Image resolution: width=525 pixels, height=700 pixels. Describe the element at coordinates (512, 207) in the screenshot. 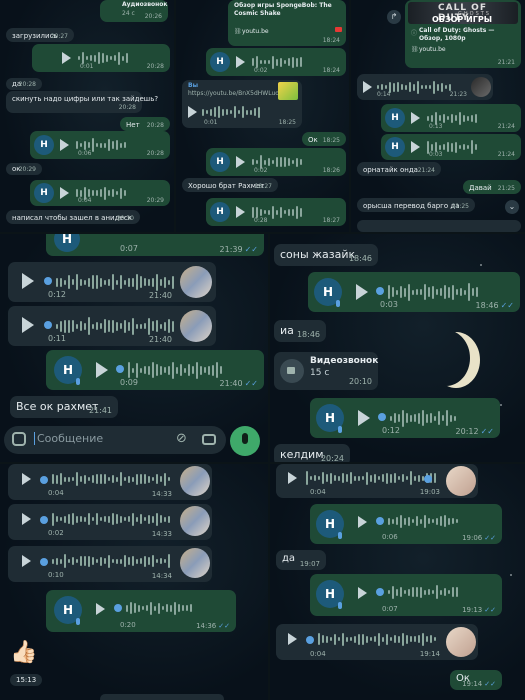

I see `scroll-down-icon: ⌄` at that location.